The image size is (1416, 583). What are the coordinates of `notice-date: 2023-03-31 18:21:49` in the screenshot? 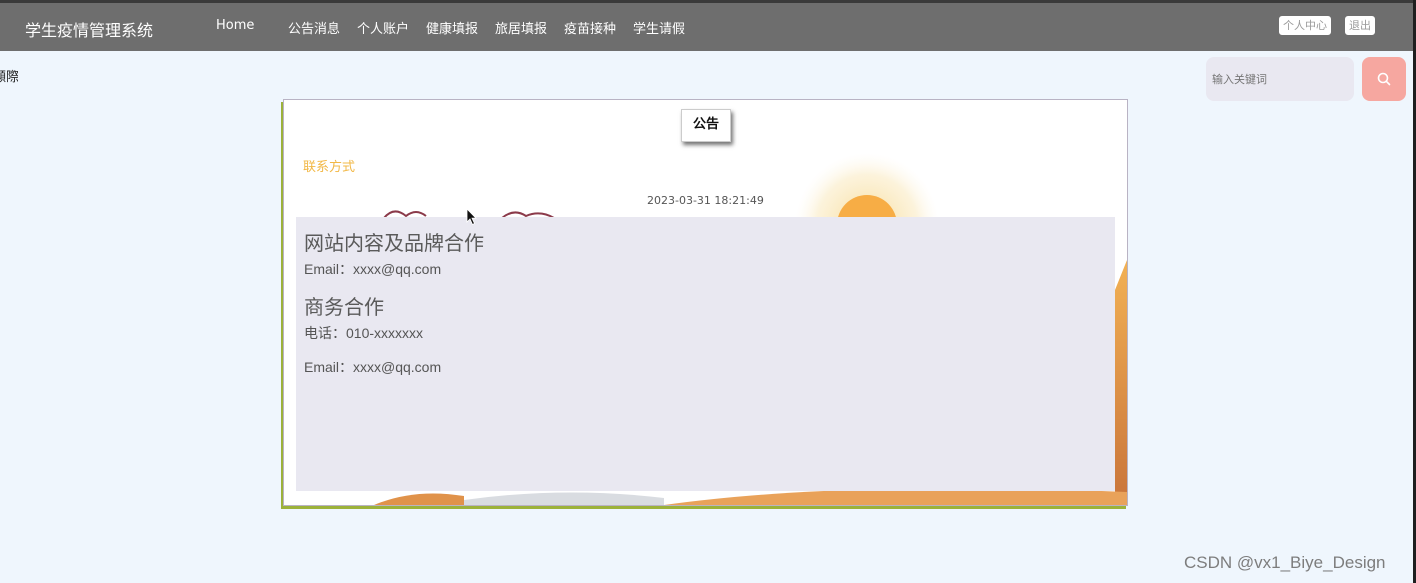 It's located at (705, 200).